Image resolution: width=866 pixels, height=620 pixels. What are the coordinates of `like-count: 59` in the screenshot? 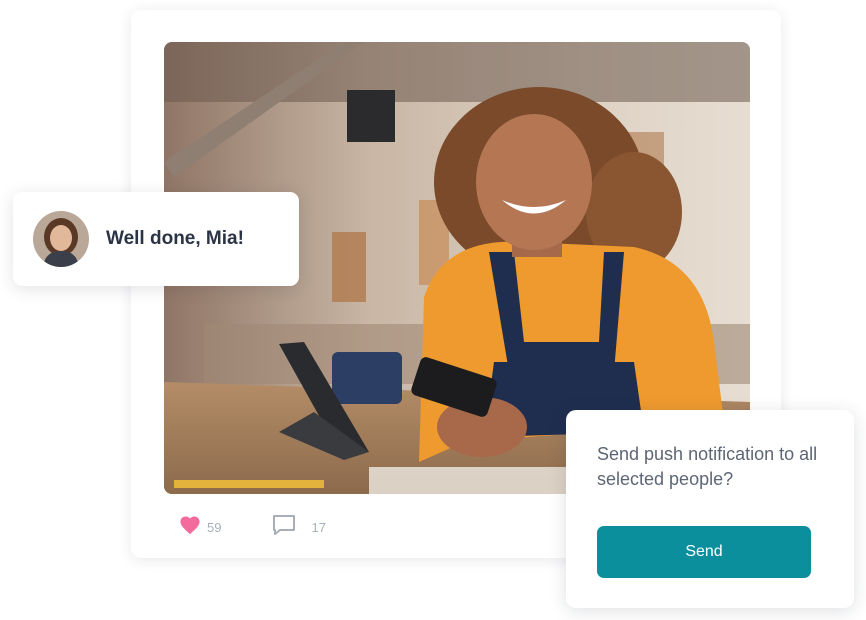 It's located at (214, 527).